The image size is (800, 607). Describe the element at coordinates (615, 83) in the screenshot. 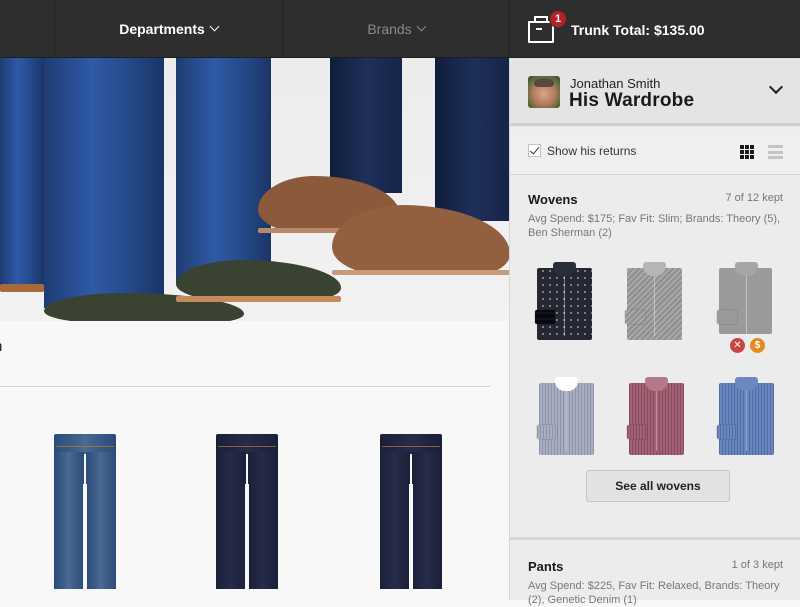

I see `profile-name: Jonathan Smith` at that location.